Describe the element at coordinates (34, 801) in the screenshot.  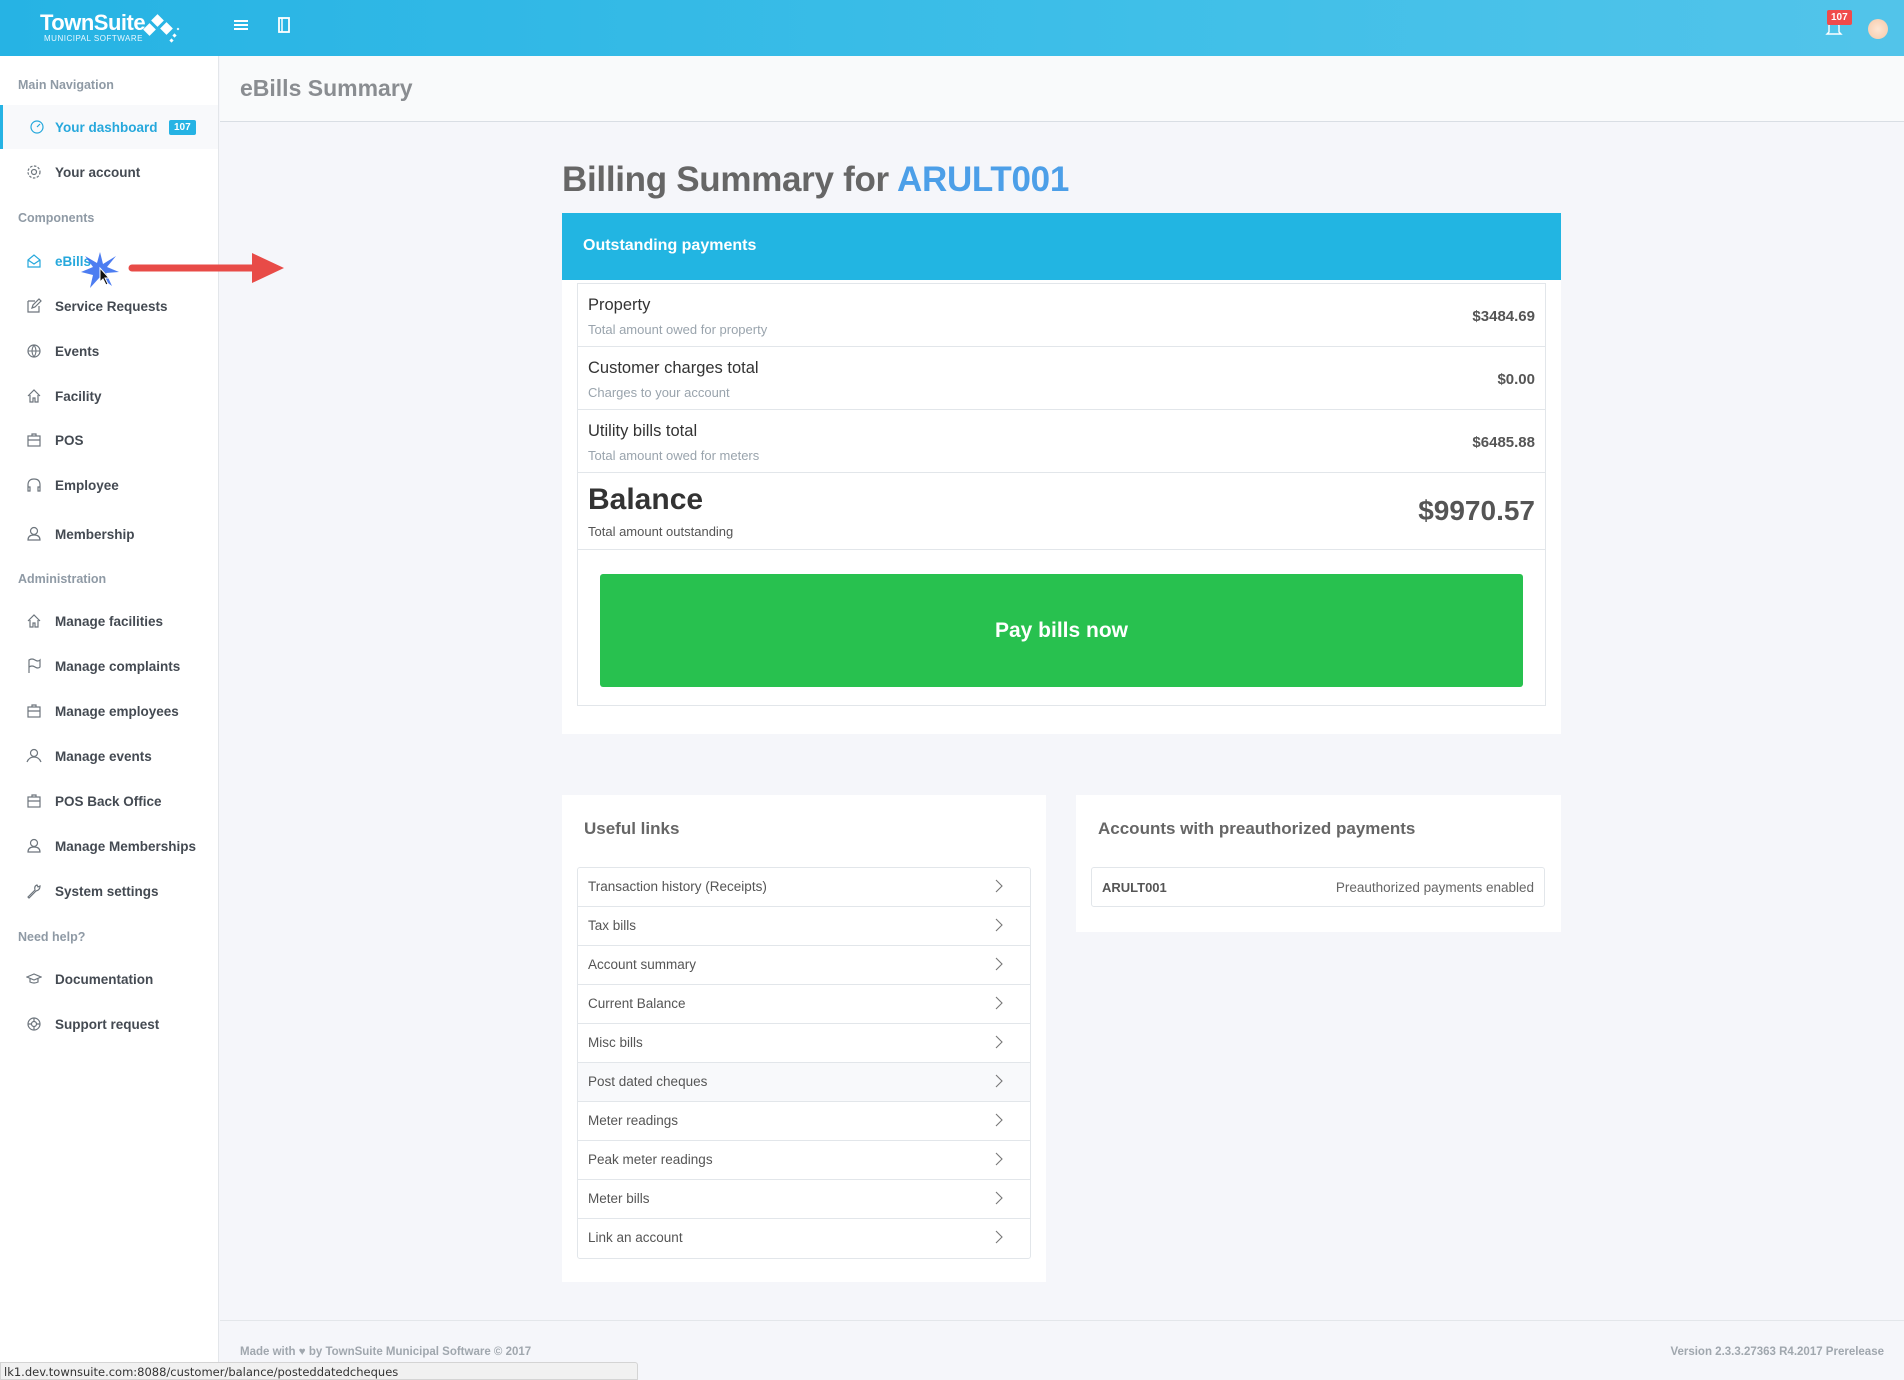
I see `briefcase-icon` at that location.